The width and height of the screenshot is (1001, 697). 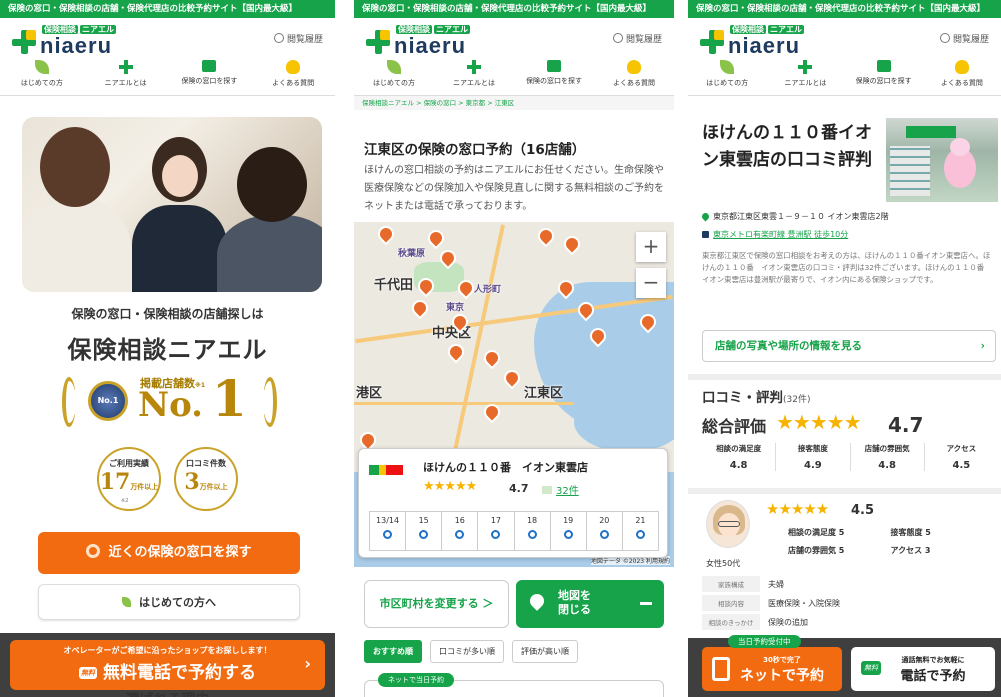 I want to click on rating-stars-icon: ★★★★★, so click(x=450, y=486).